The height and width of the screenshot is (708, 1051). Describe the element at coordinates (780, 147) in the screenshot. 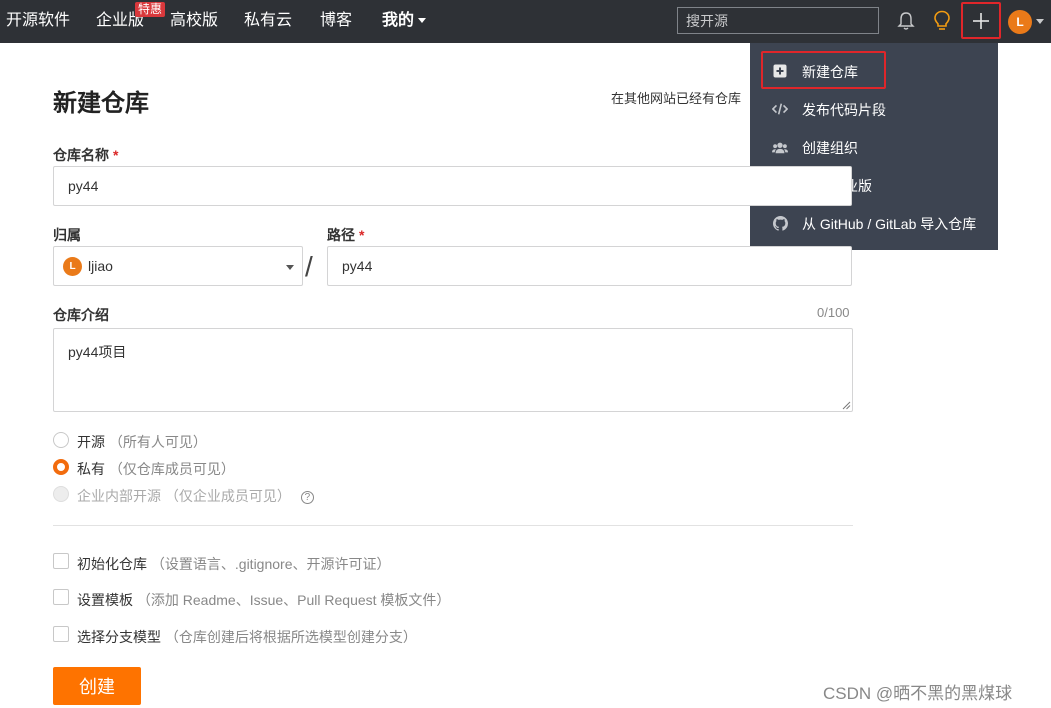

I see `users-icon` at that location.